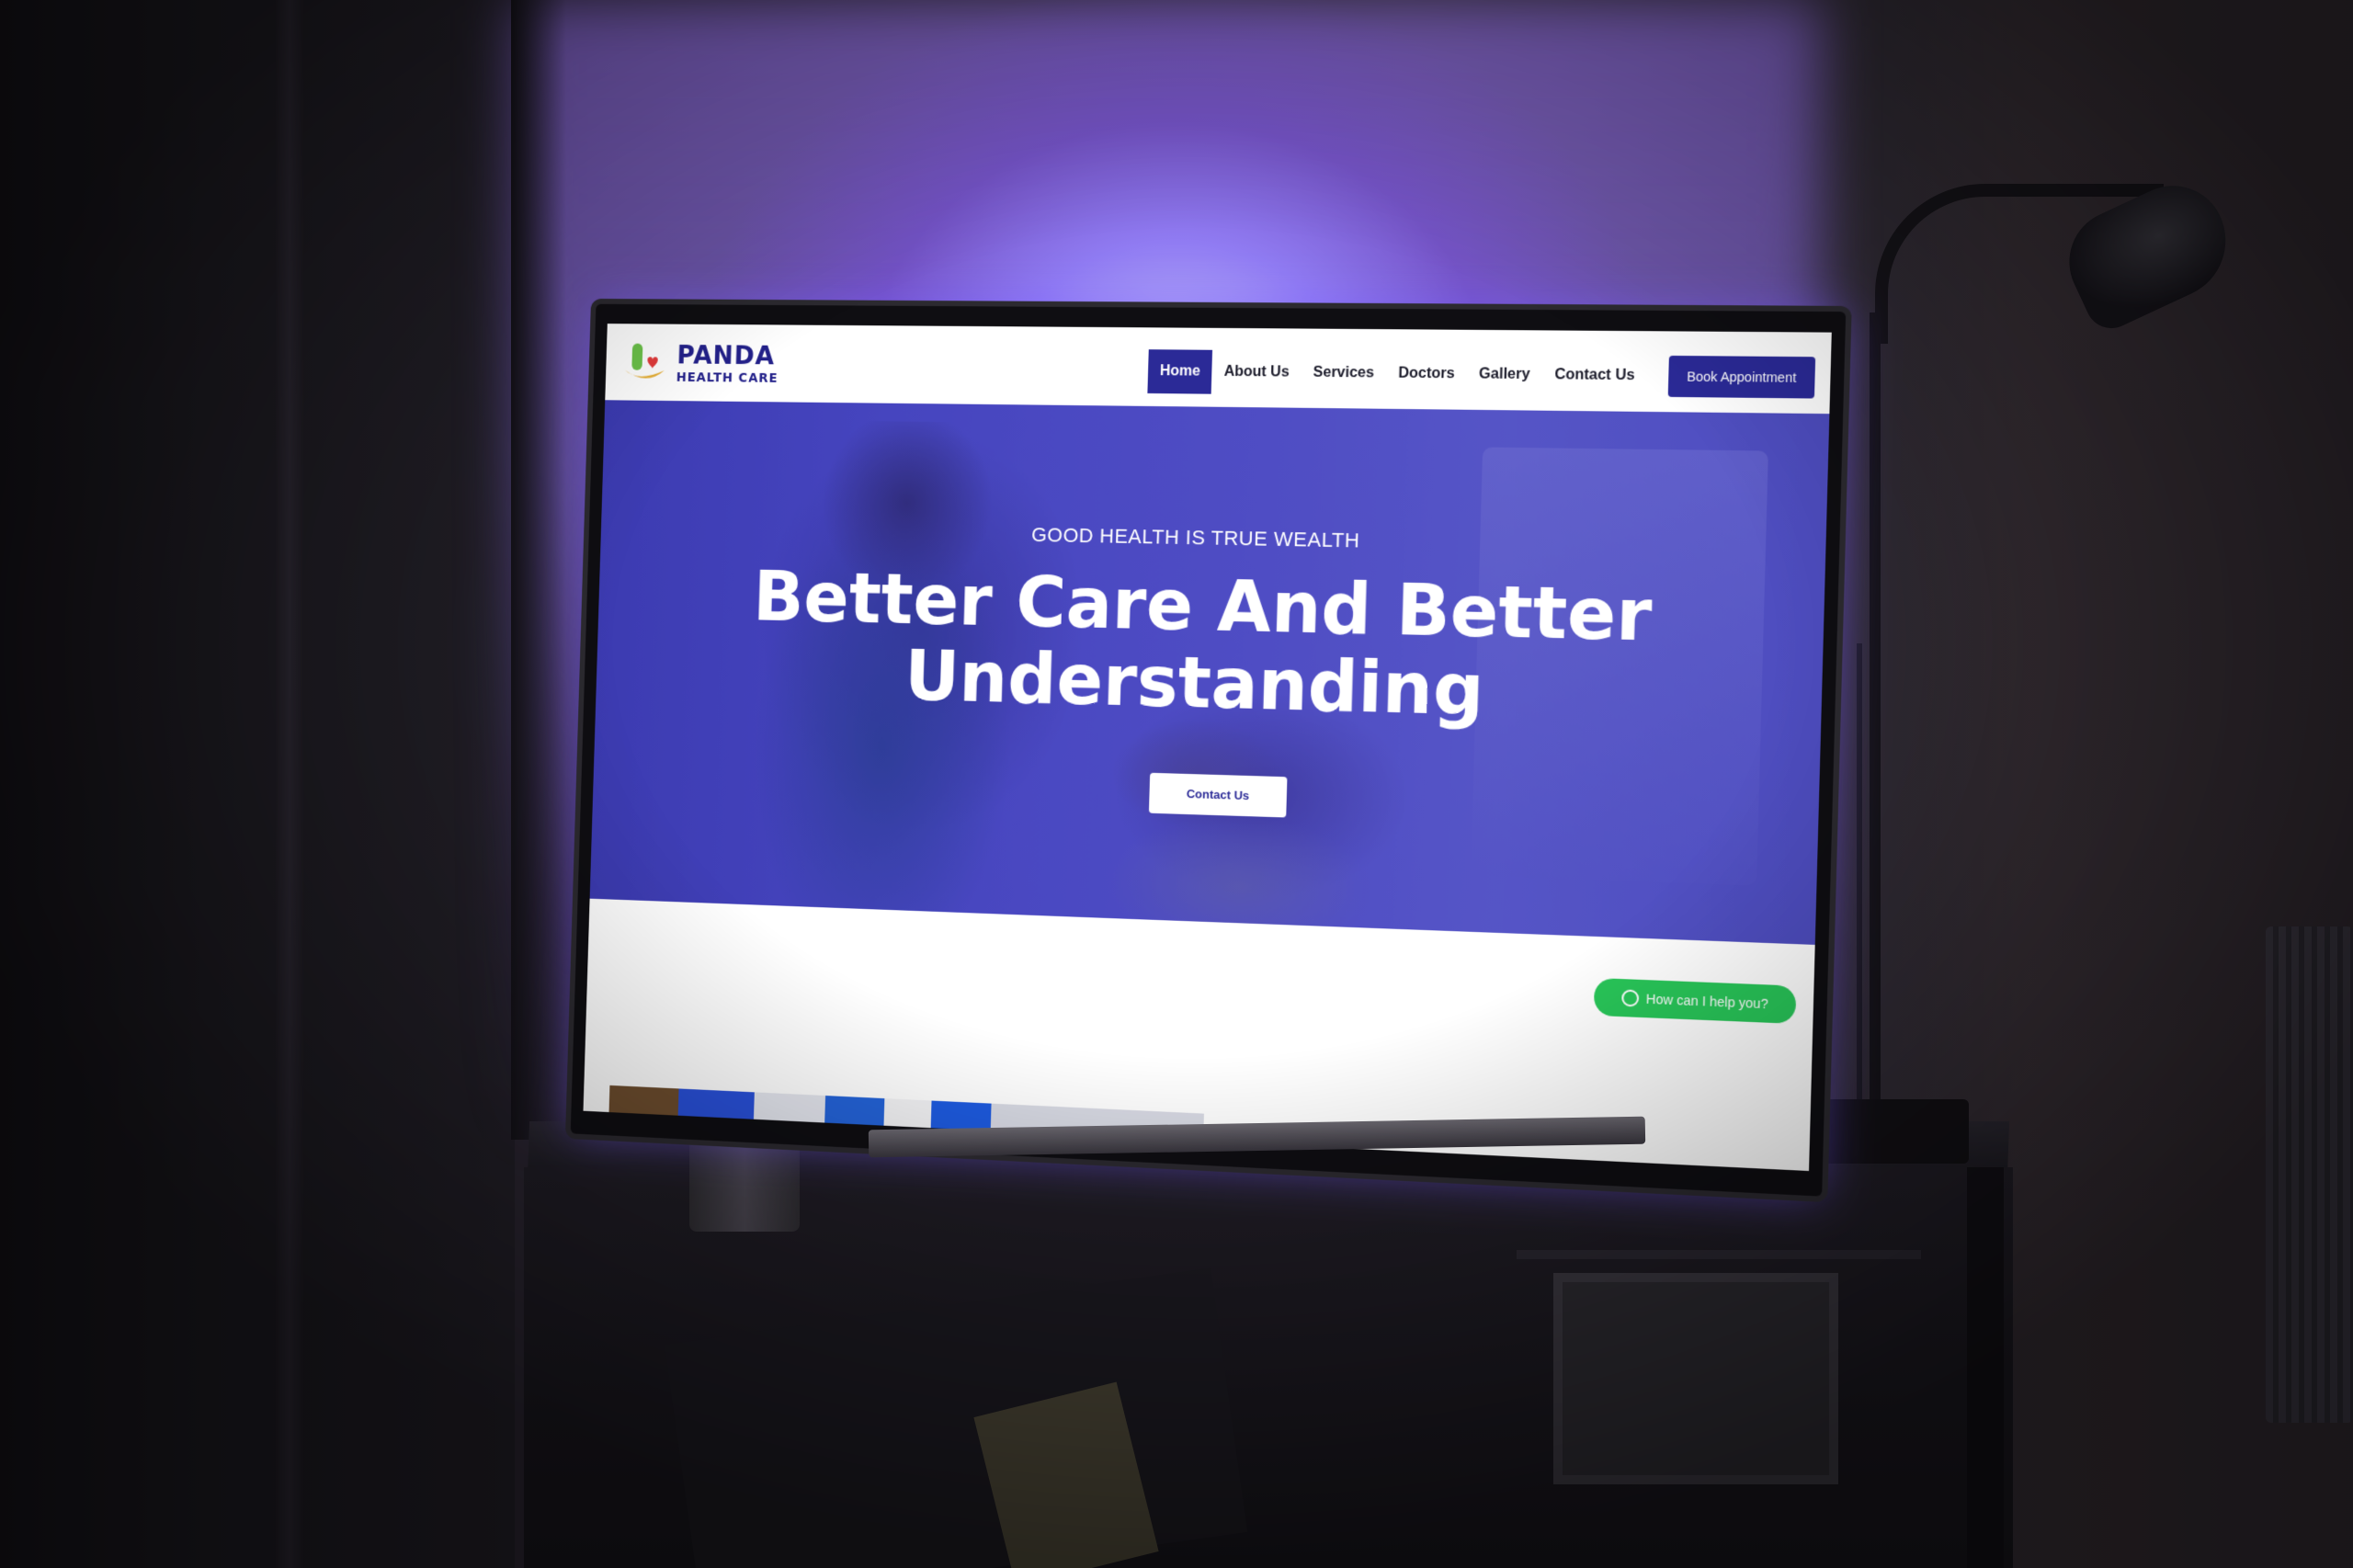  I want to click on logo-subtitle: HEALTH CARE, so click(727, 378).